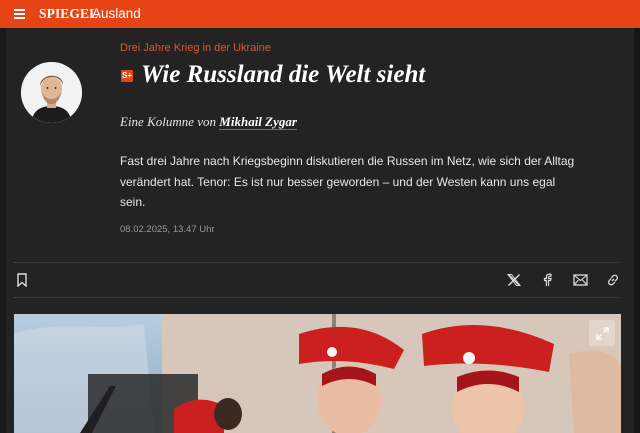 This screenshot has height=433, width=640. Describe the element at coordinates (51, 92) in the screenshot. I see `author-avatar` at that location.